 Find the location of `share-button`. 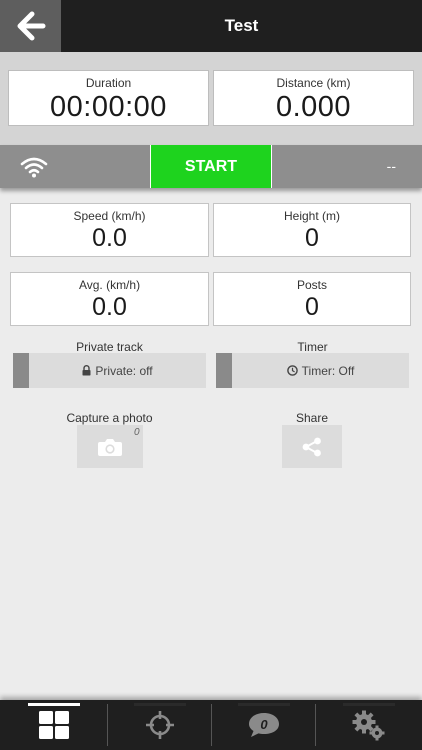

share-button is located at coordinates (312, 446).